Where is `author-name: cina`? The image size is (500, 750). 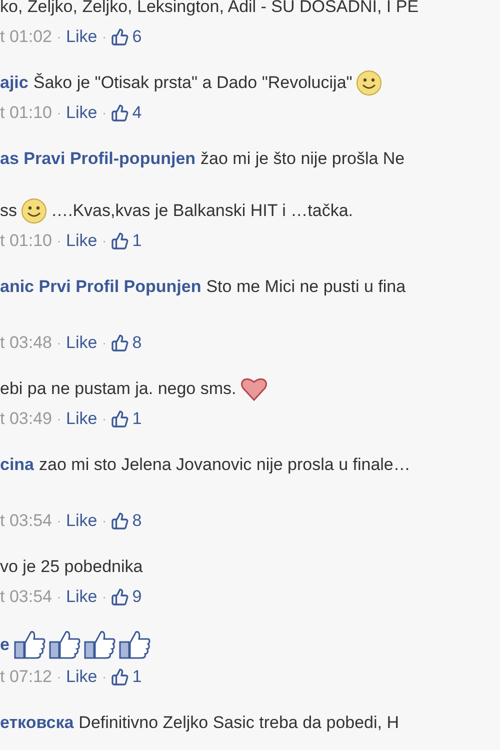 author-name: cina is located at coordinates (17, 465).